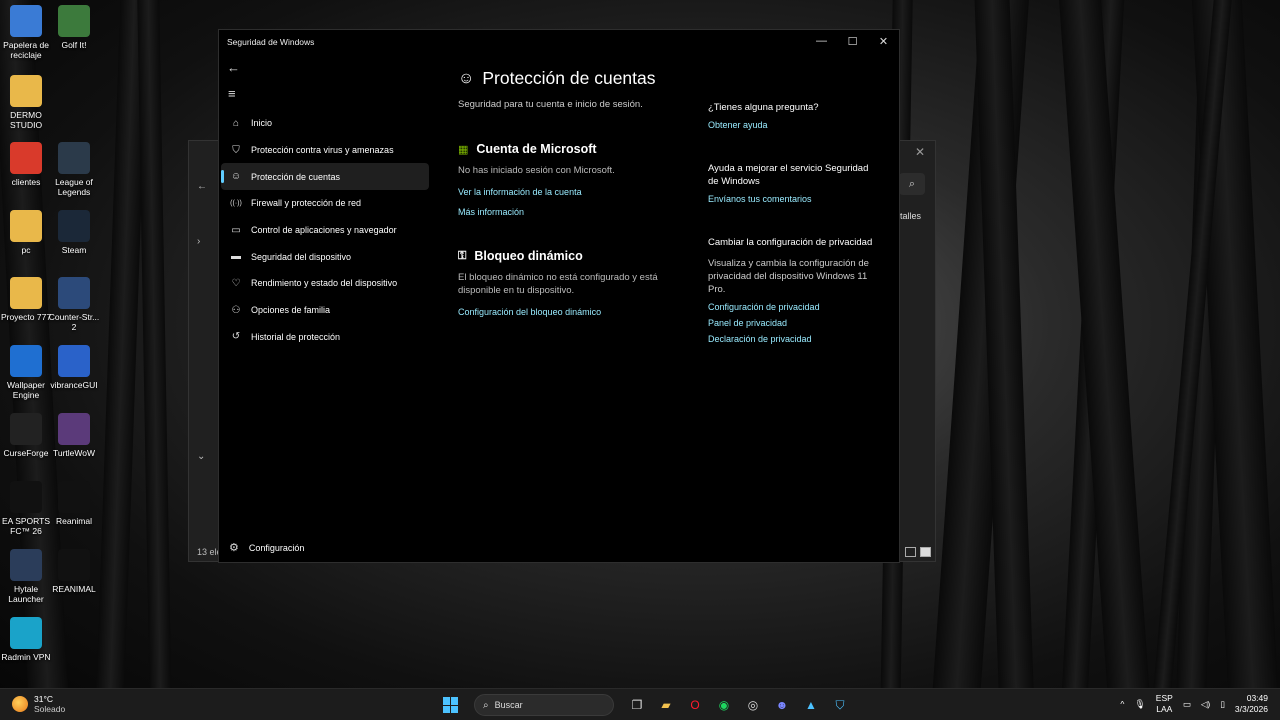 This screenshot has height=720, width=1280. What do you see at coordinates (26, 497) in the screenshot?
I see `ea-sports-fc-icon` at bounding box center [26, 497].